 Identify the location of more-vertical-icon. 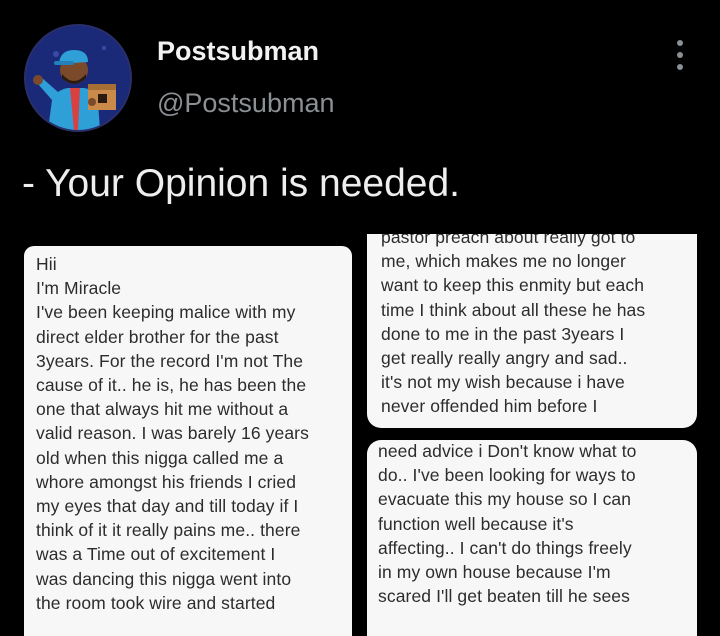
(680, 56).